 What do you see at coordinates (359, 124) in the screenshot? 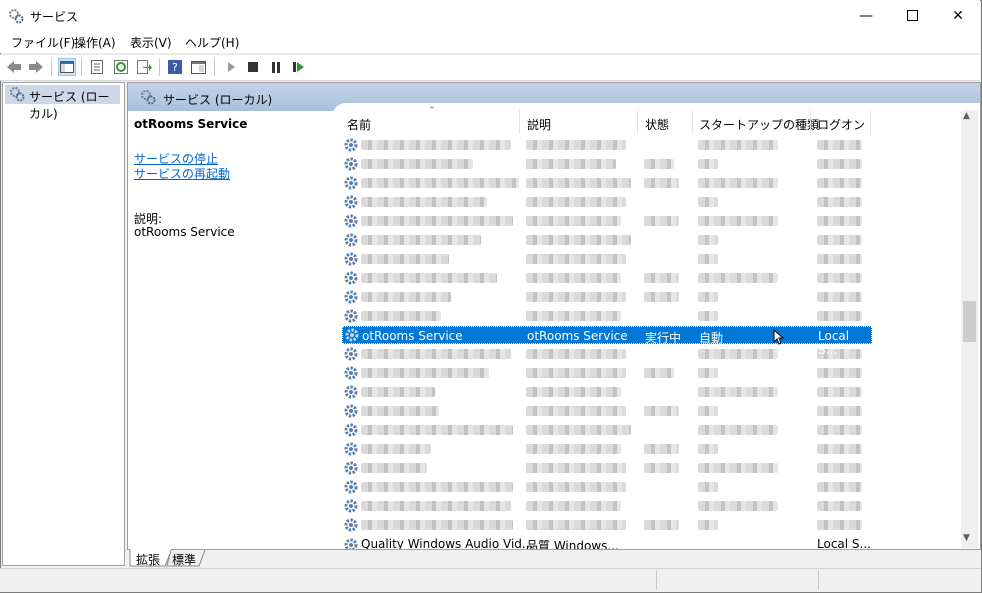
I see `column-header-name: 名前` at bounding box center [359, 124].